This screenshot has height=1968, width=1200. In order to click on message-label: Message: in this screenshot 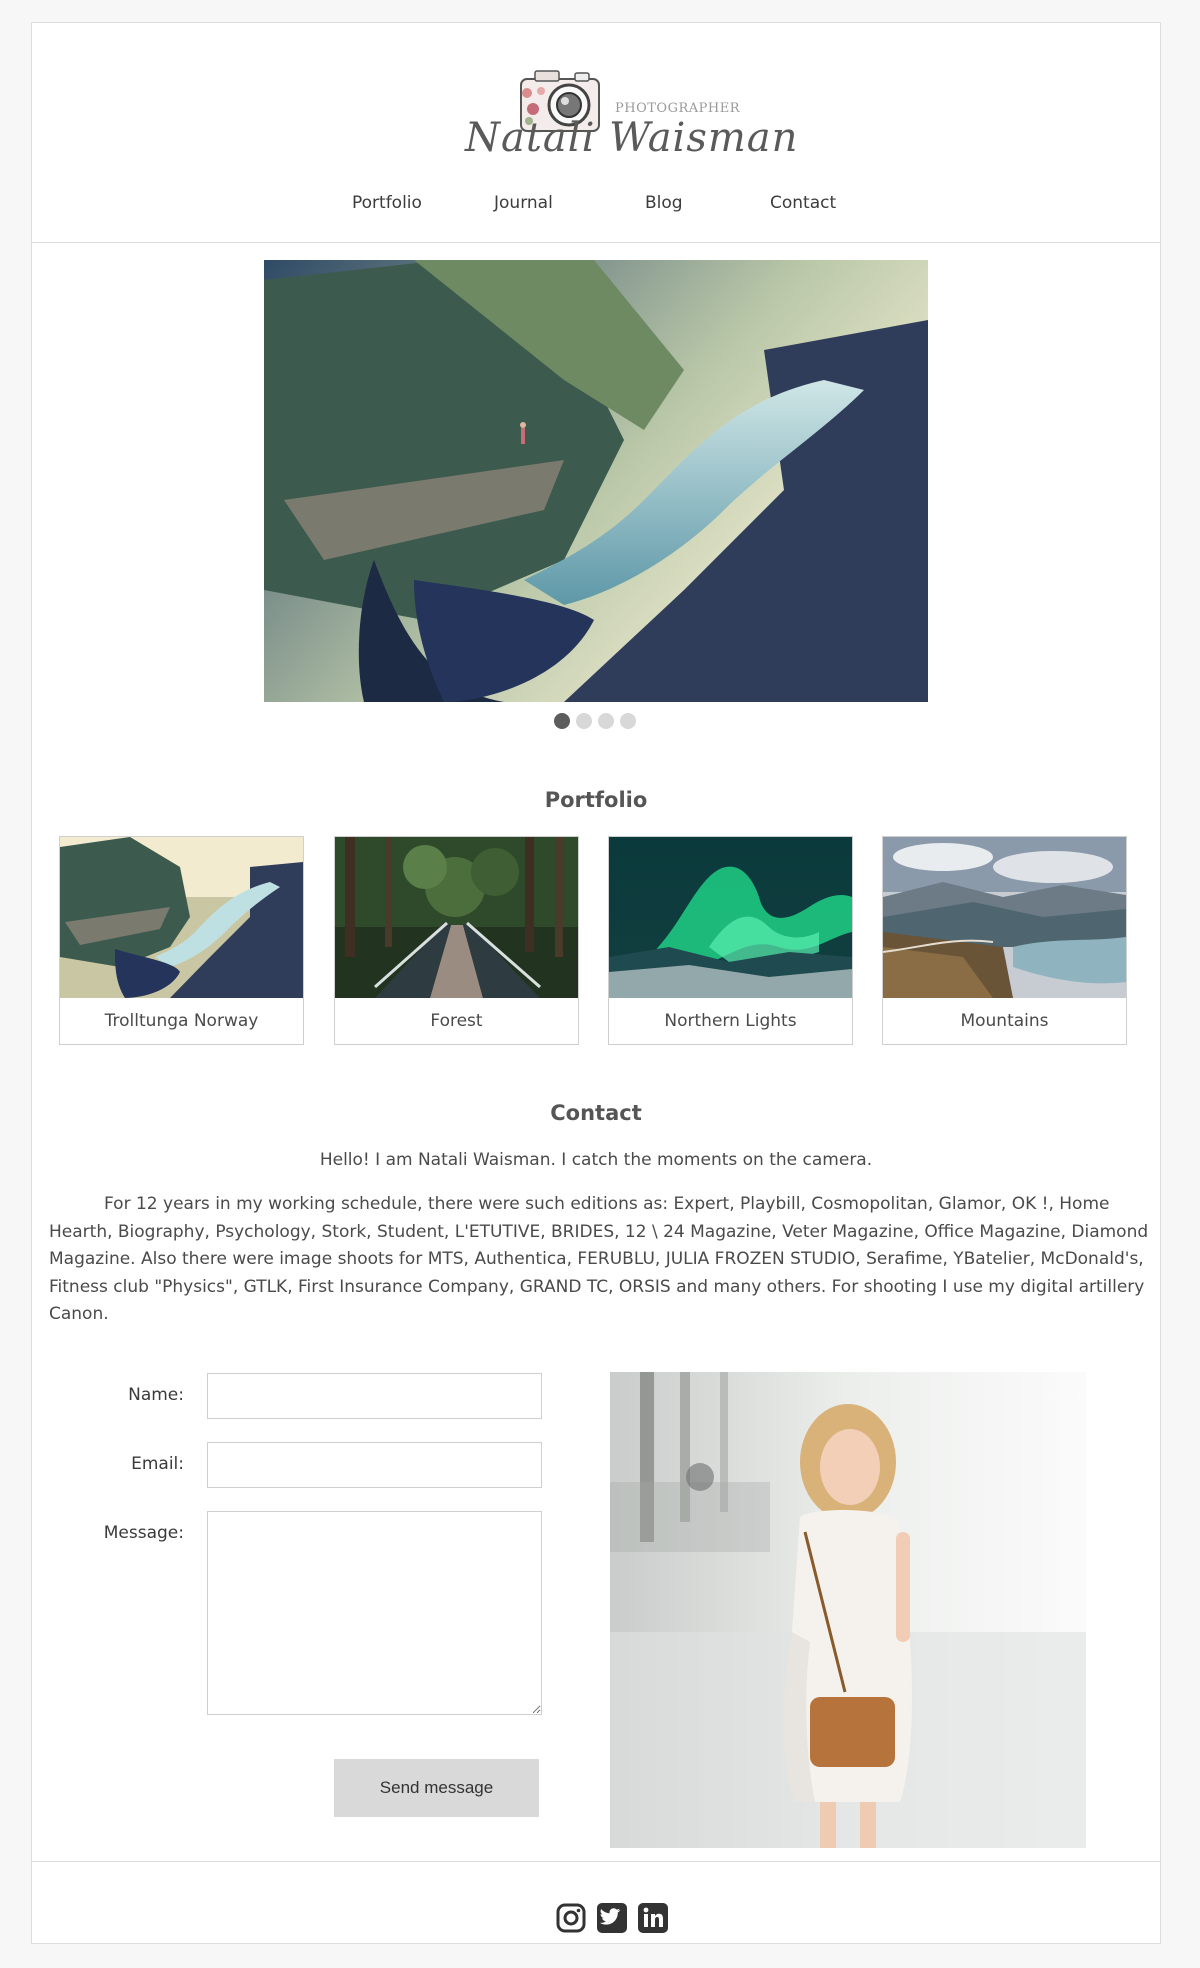, I will do `click(143, 1533)`.